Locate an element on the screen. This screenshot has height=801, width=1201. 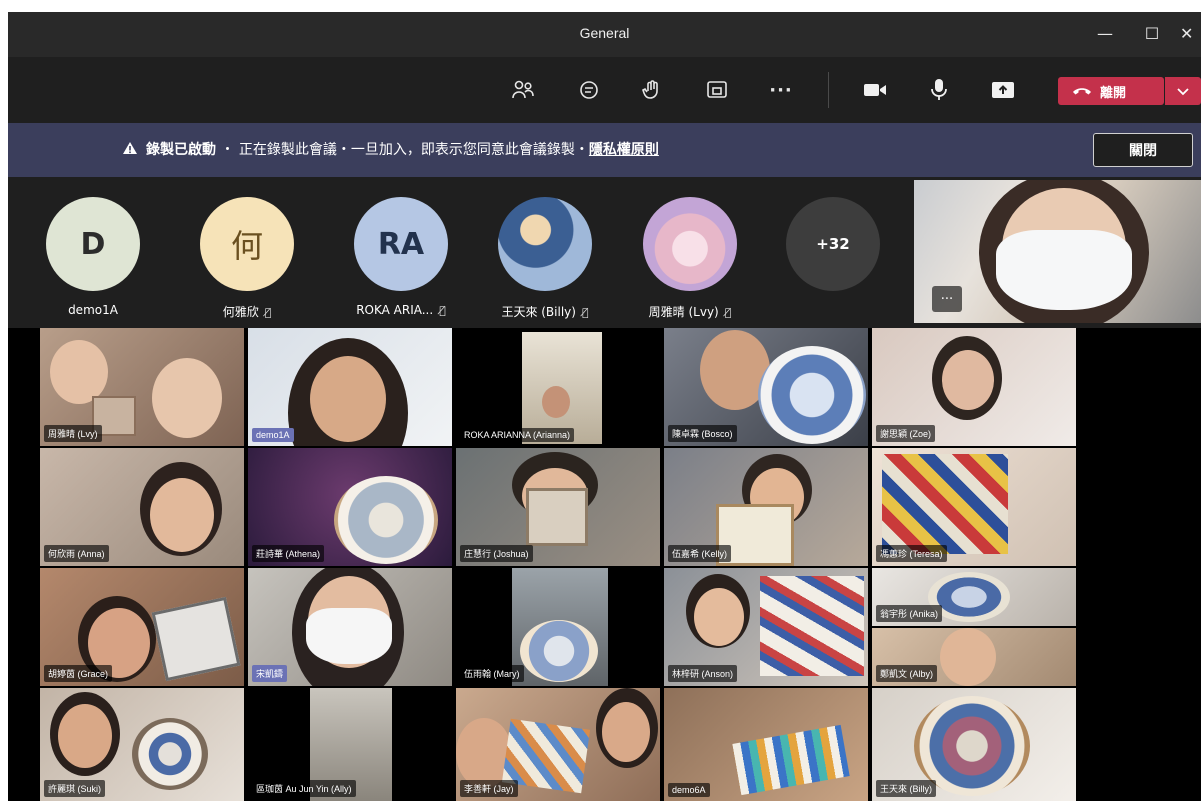
participant-name: 何雅欣 🎙̸ is located at coordinates (247, 312).